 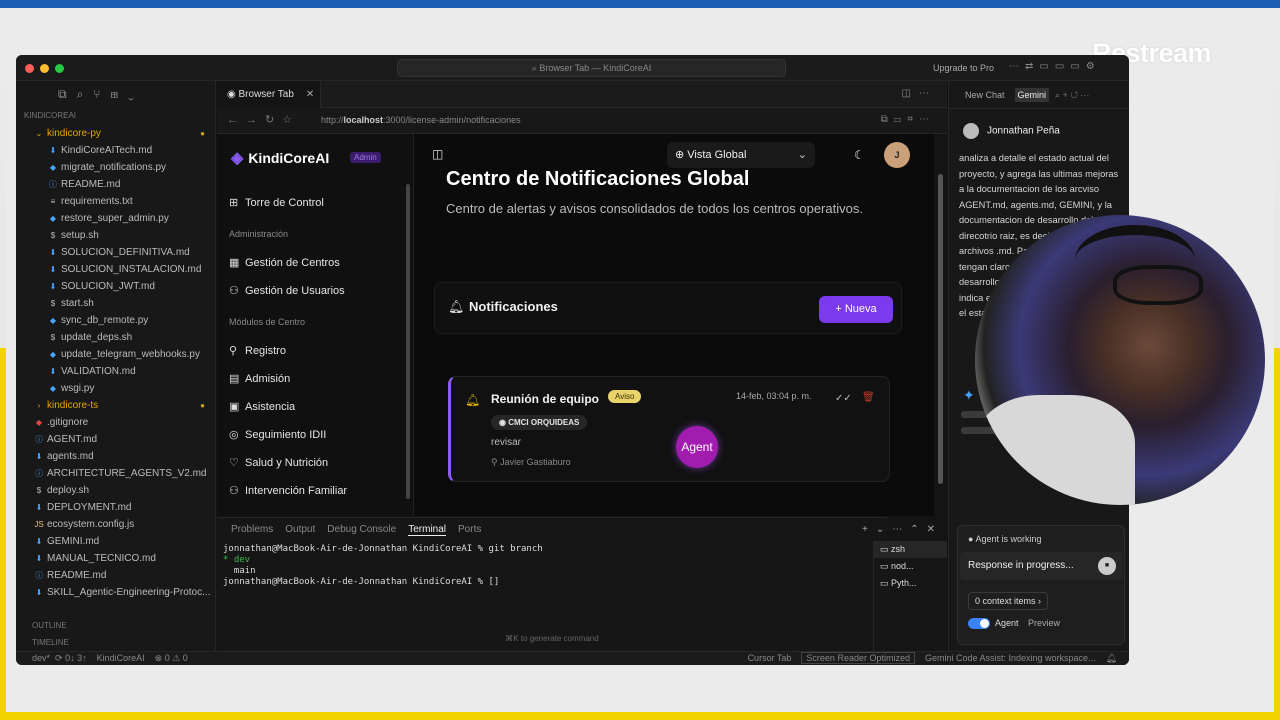 What do you see at coordinates (940, 329) in the screenshot?
I see `page-scrollbar-thumb` at bounding box center [940, 329].